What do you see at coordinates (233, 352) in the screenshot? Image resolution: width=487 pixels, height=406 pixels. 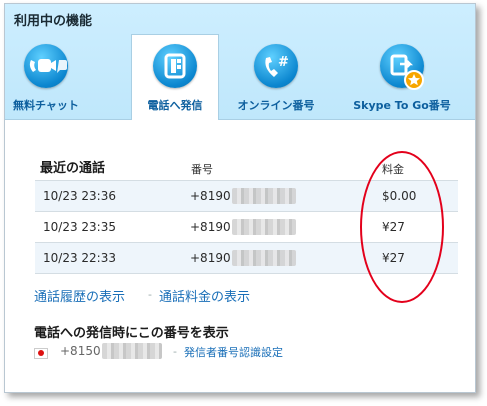 I see `caller-id-settings-link: 発信者番号認識設定` at bounding box center [233, 352].